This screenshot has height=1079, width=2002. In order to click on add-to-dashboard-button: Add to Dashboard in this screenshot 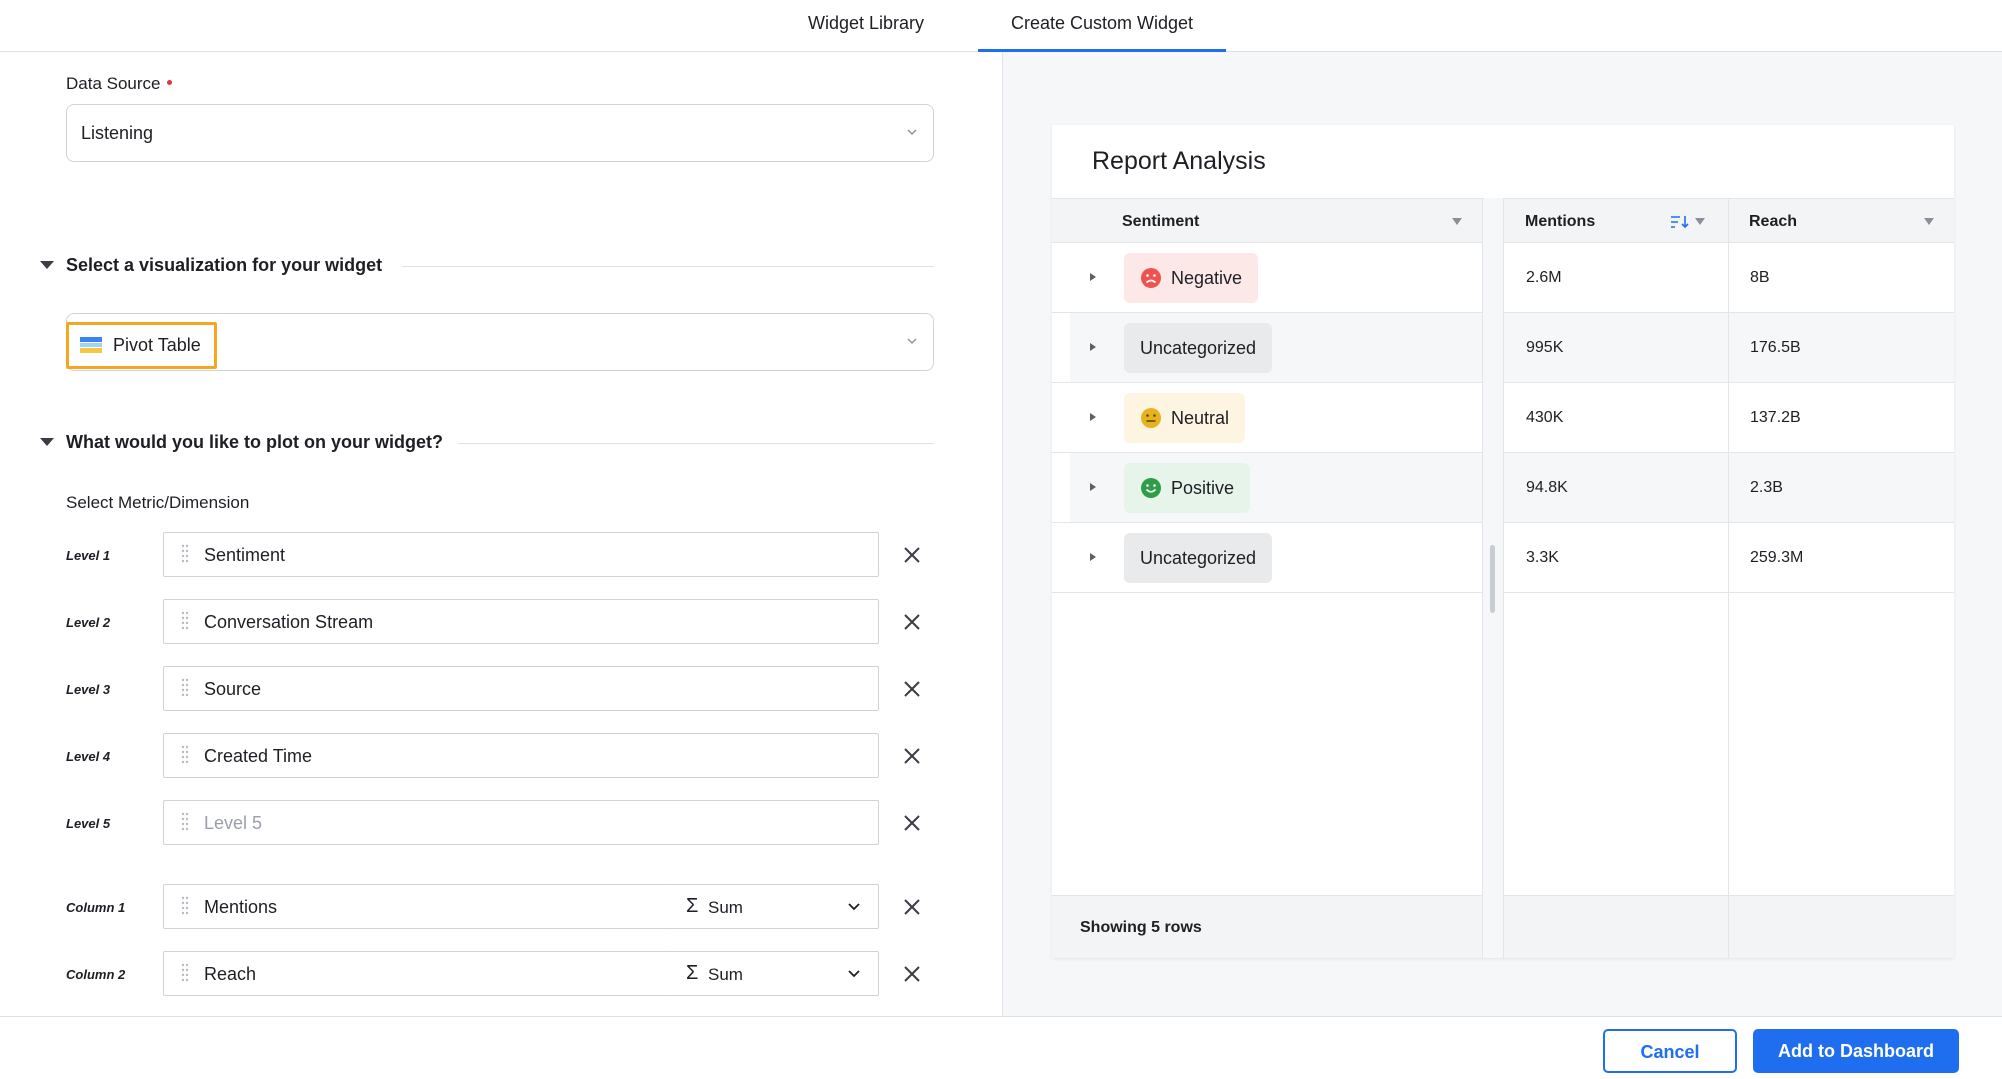, I will do `click(1856, 1051)`.